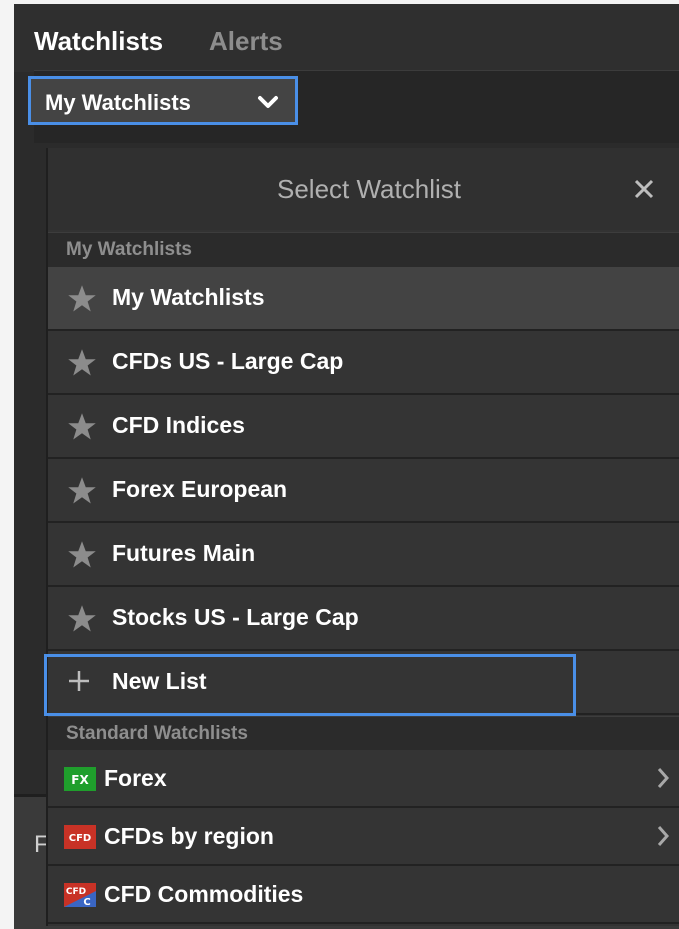  Describe the element at coordinates (178, 425) in the screenshot. I see `watchlist-item-label: CFD Indices` at that location.